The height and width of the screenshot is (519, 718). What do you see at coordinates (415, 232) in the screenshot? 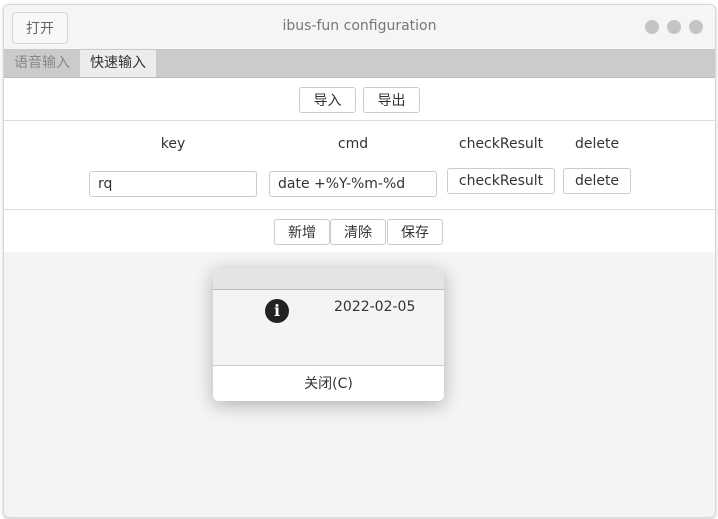
I see `save-button: 保存` at bounding box center [415, 232].